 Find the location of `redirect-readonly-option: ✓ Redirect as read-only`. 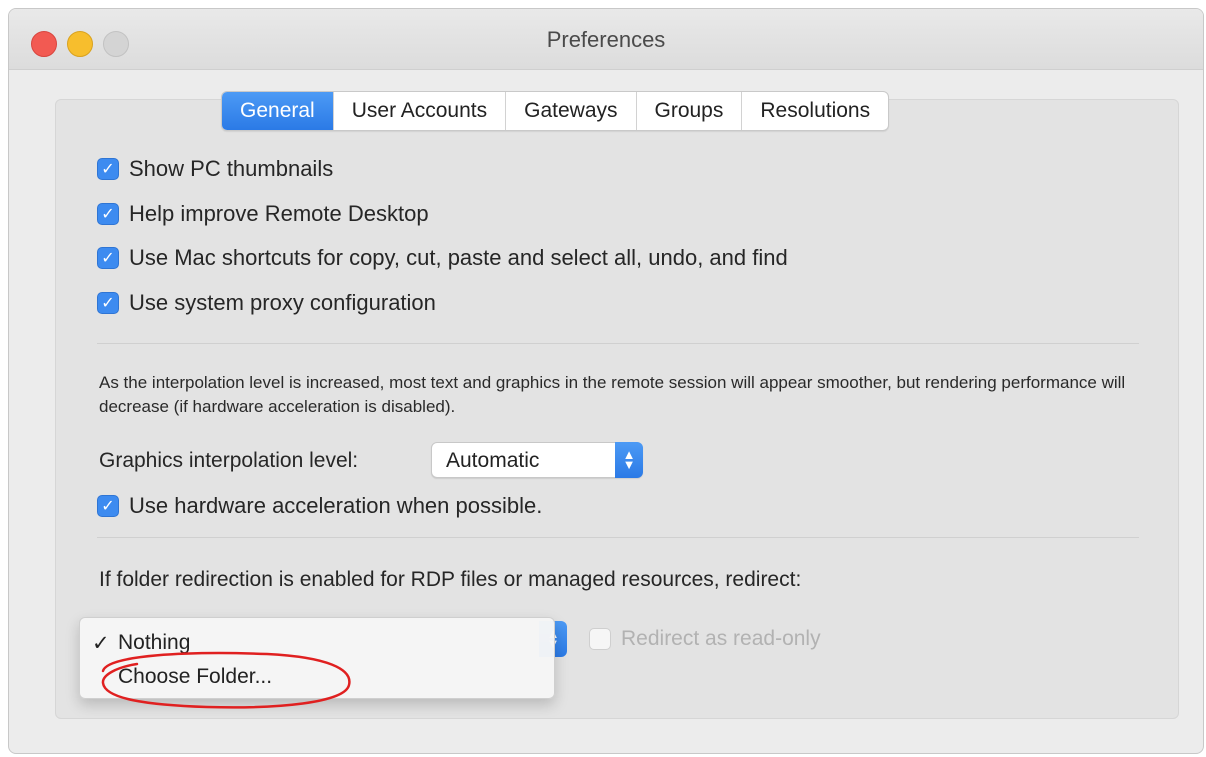

redirect-readonly-option: ✓ Redirect as read-only is located at coordinates (705, 639).